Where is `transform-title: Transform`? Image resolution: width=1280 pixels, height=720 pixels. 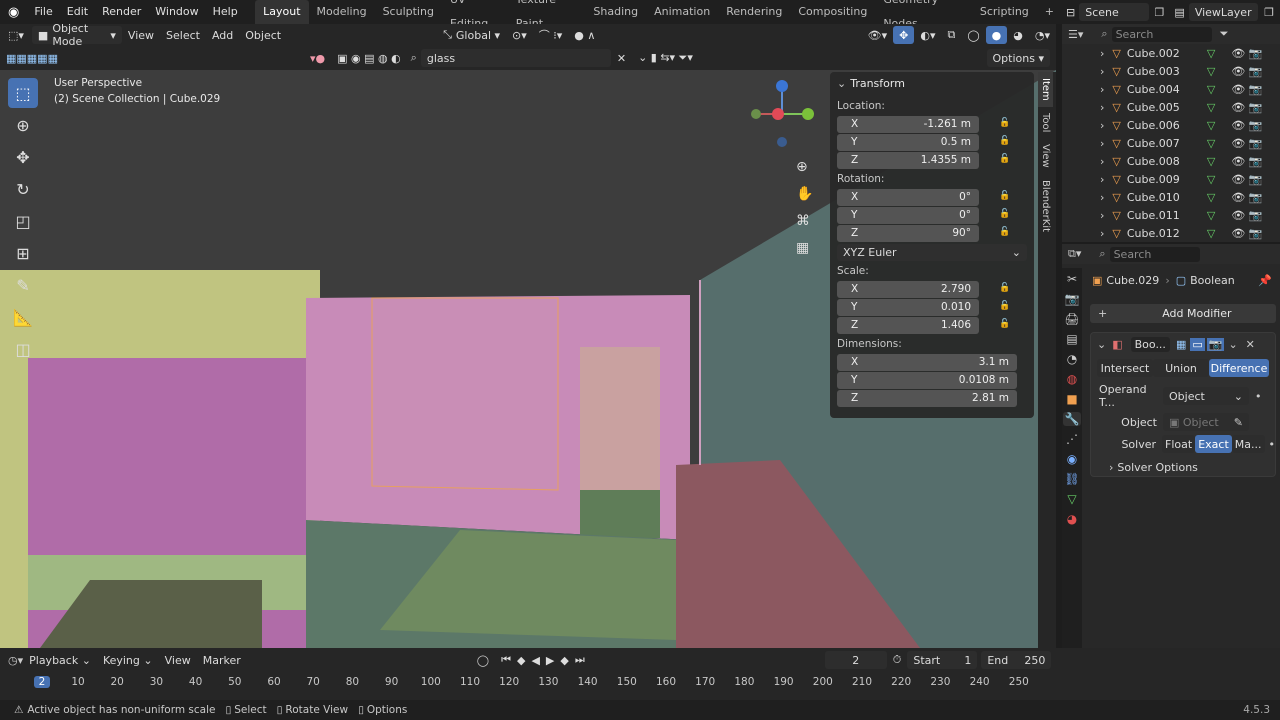
transform-title: Transform is located at coordinates (877, 83).